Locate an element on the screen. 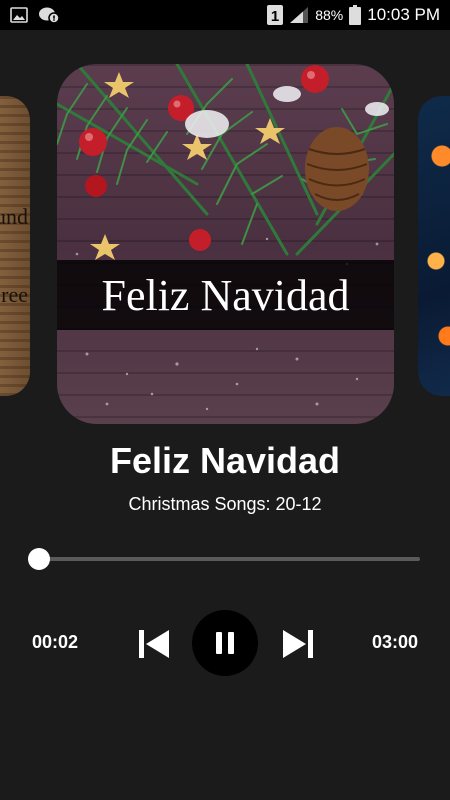 The image size is (450, 800). seek-thumb is located at coordinates (39, 559).